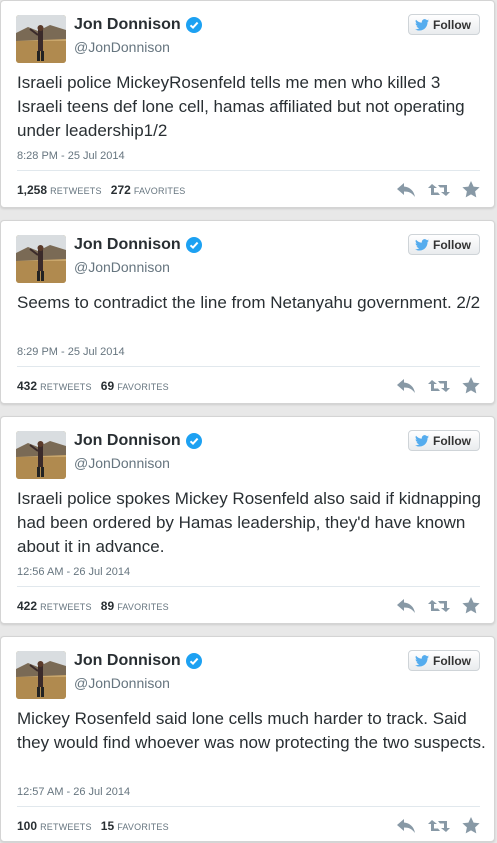 The height and width of the screenshot is (843, 497). I want to click on favorite-count: 69, so click(107, 386).